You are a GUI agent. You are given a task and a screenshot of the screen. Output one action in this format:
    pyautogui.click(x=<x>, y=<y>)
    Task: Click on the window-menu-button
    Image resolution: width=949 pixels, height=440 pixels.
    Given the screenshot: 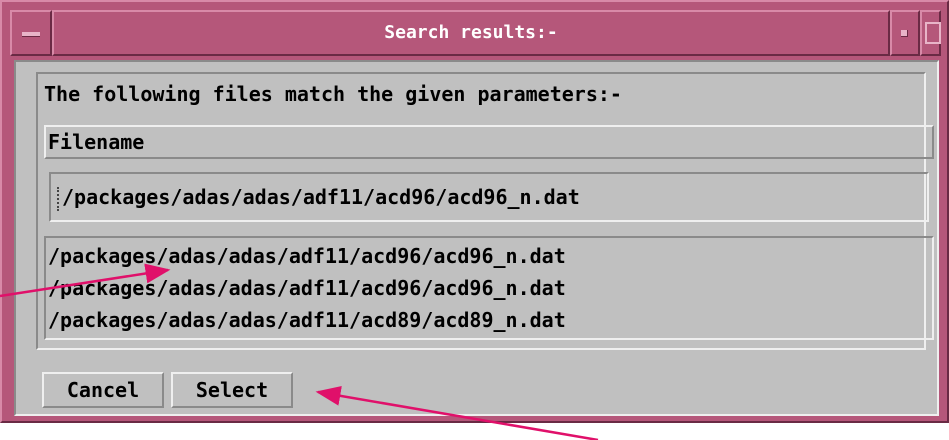 What is the action you would take?
    pyautogui.click(x=31, y=33)
    